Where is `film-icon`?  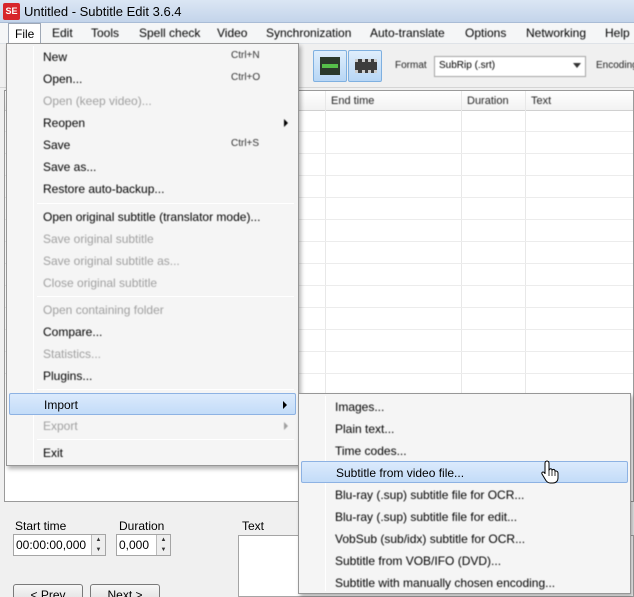
film-icon is located at coordinates (366, 66).